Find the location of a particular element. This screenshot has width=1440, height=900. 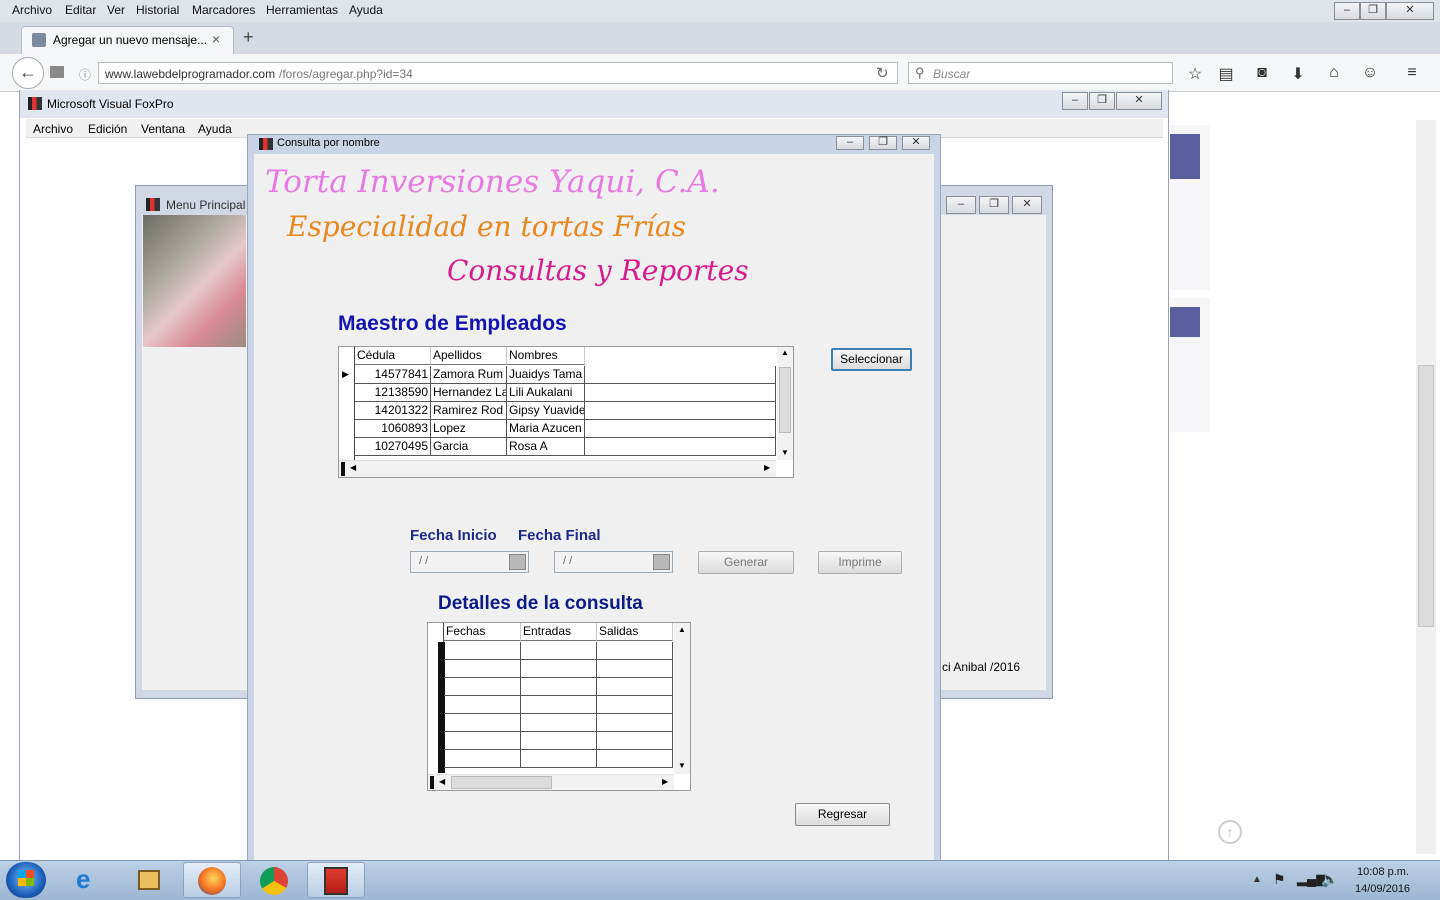

taskbar-media is located at coordinates (149, 880).